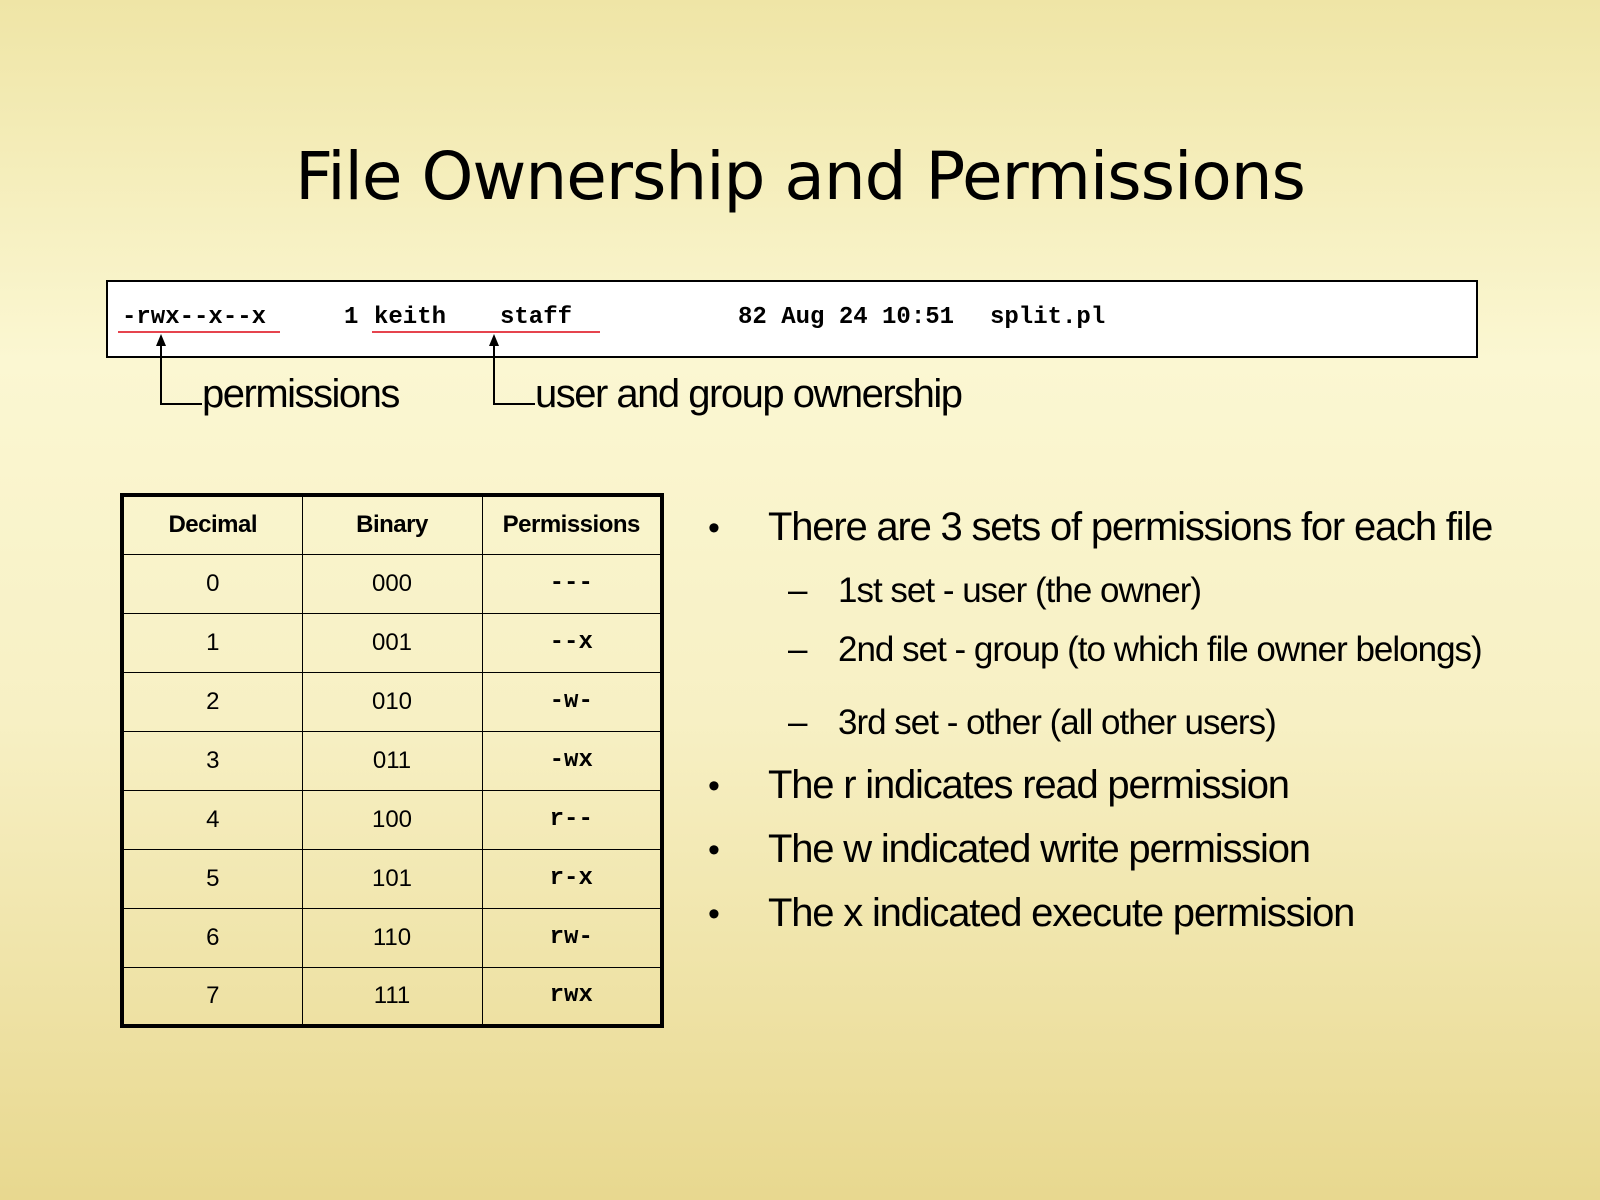  Describe the element at coordinates (212, 642) in the screenshot. I see `decimal-cell: 1` at that location.